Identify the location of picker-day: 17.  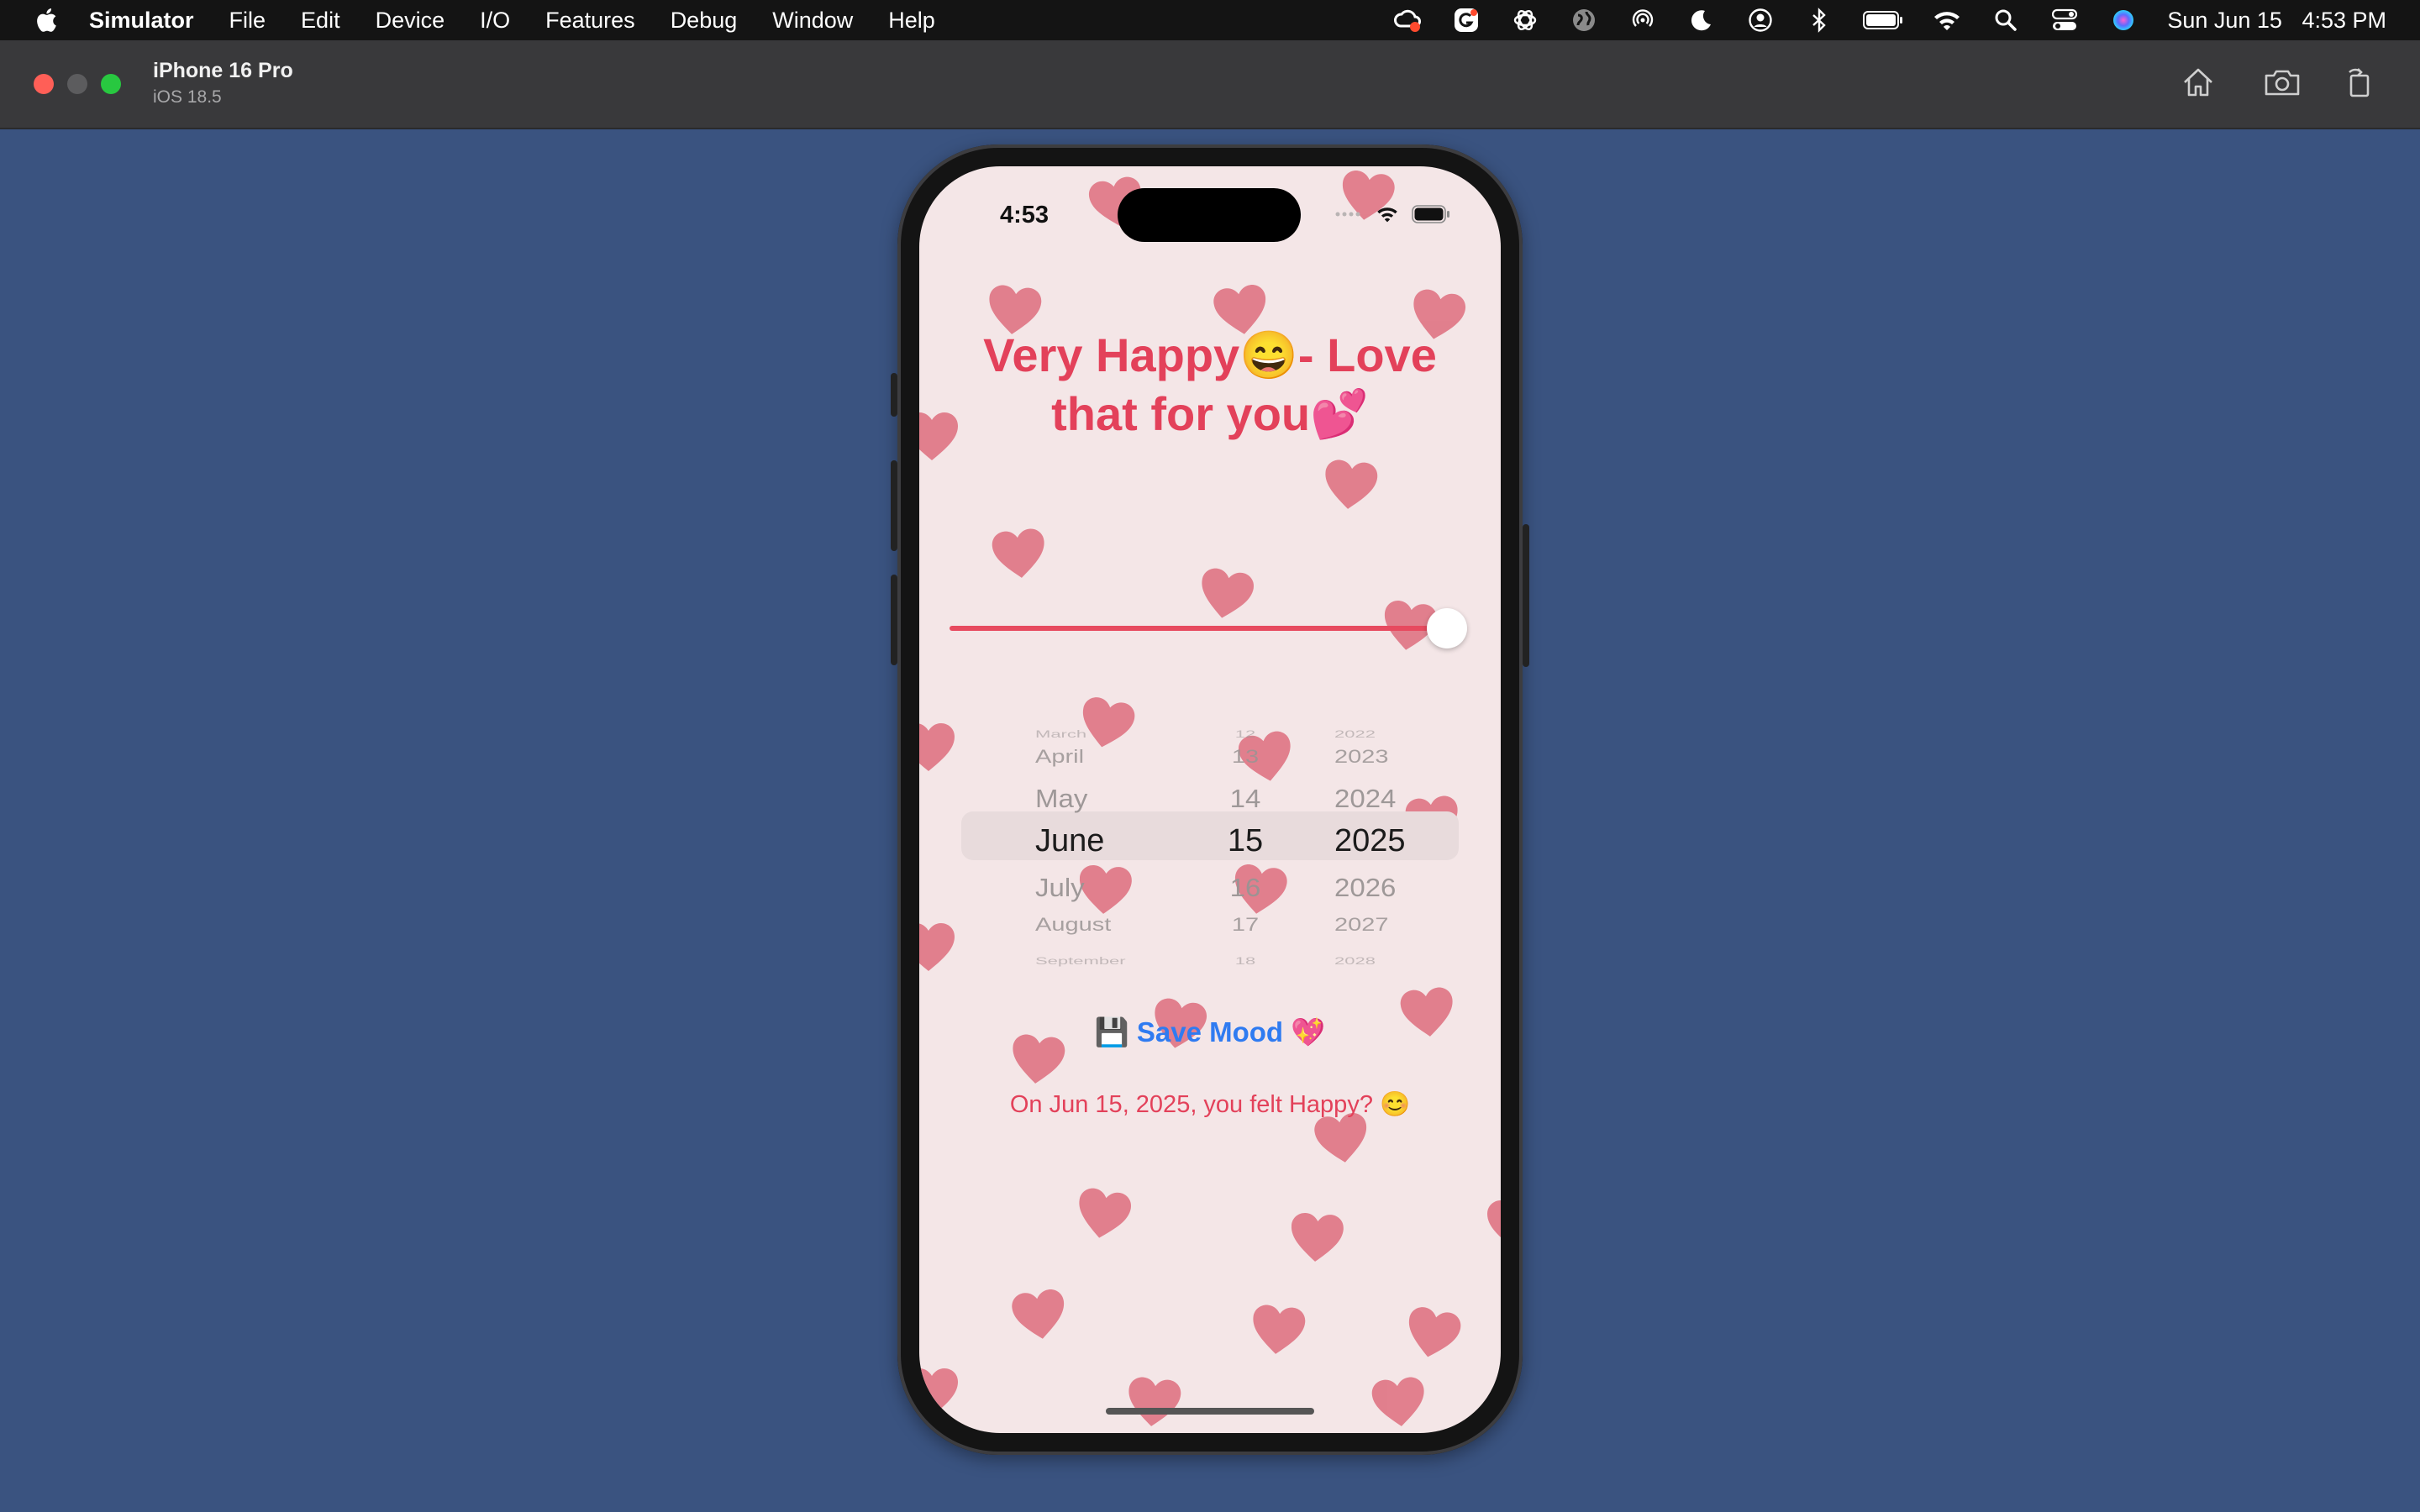
(1245, 925).